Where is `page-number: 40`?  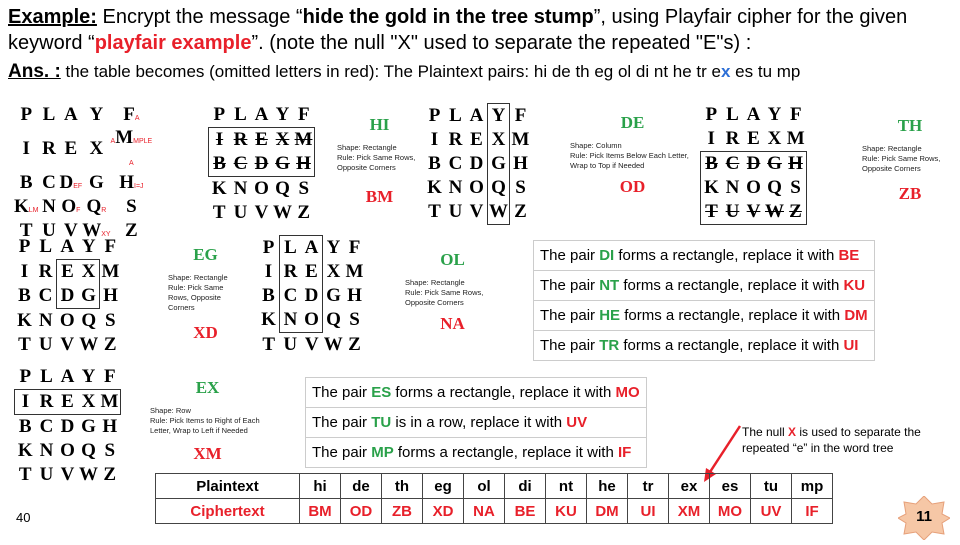
page-number: 40 is located at coordinates (23, 517).